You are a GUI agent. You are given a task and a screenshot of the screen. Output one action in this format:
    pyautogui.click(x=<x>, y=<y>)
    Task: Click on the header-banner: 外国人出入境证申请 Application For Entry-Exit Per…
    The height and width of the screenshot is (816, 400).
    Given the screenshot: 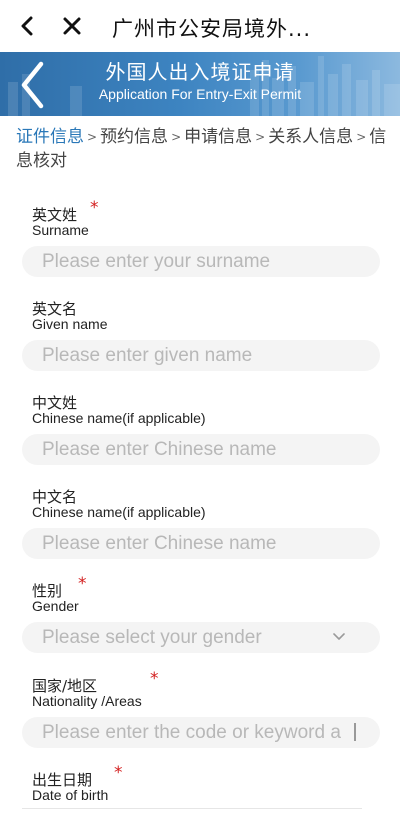 What is the action you would take?
    pyautogui.click(x=200, y=84)
    